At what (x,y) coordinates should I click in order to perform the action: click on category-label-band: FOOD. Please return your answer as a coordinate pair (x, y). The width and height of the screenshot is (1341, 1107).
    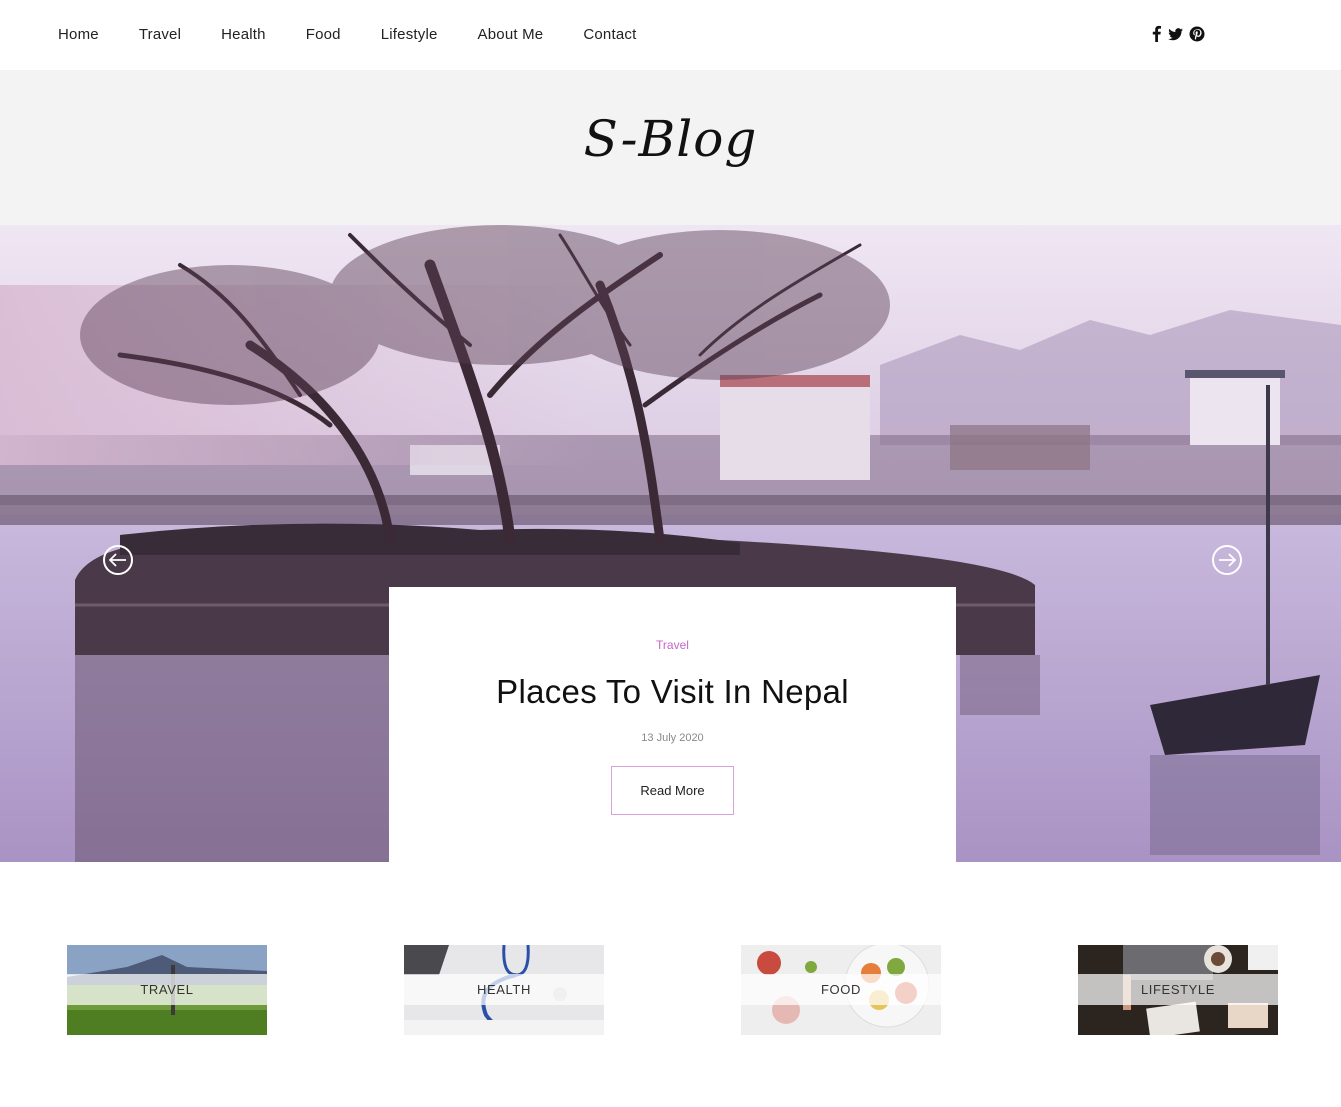
    Looking at the image, I should click on (841, 989).